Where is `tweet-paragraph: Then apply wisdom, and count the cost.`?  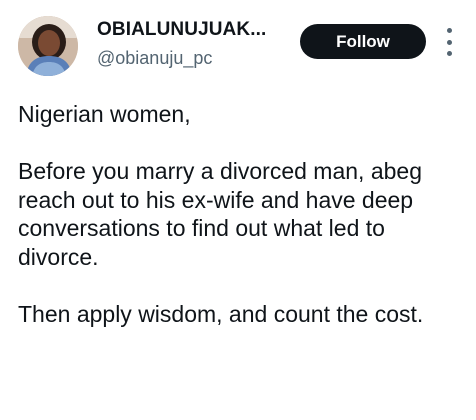
tweet-paragraph: Then apply wisdom, and count the cost. is located at coordinates (221, 313).